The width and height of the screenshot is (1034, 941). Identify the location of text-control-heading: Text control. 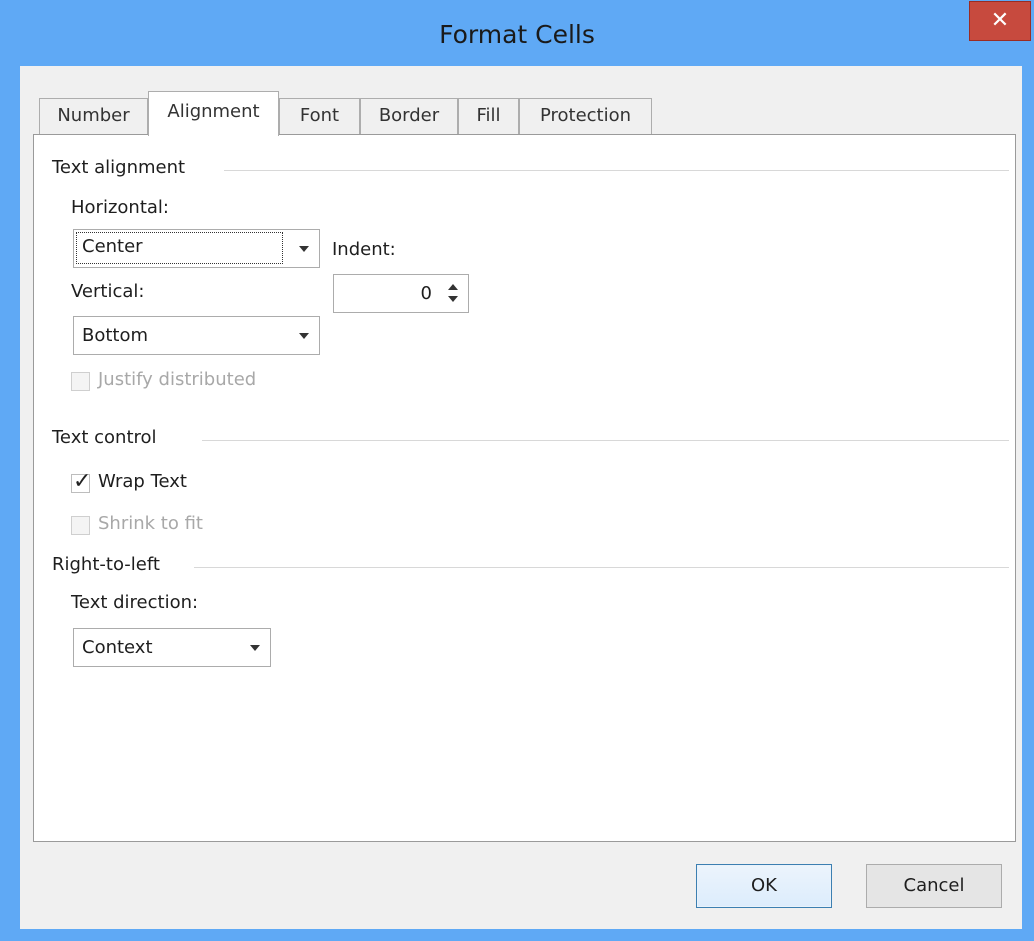
(107, 437).